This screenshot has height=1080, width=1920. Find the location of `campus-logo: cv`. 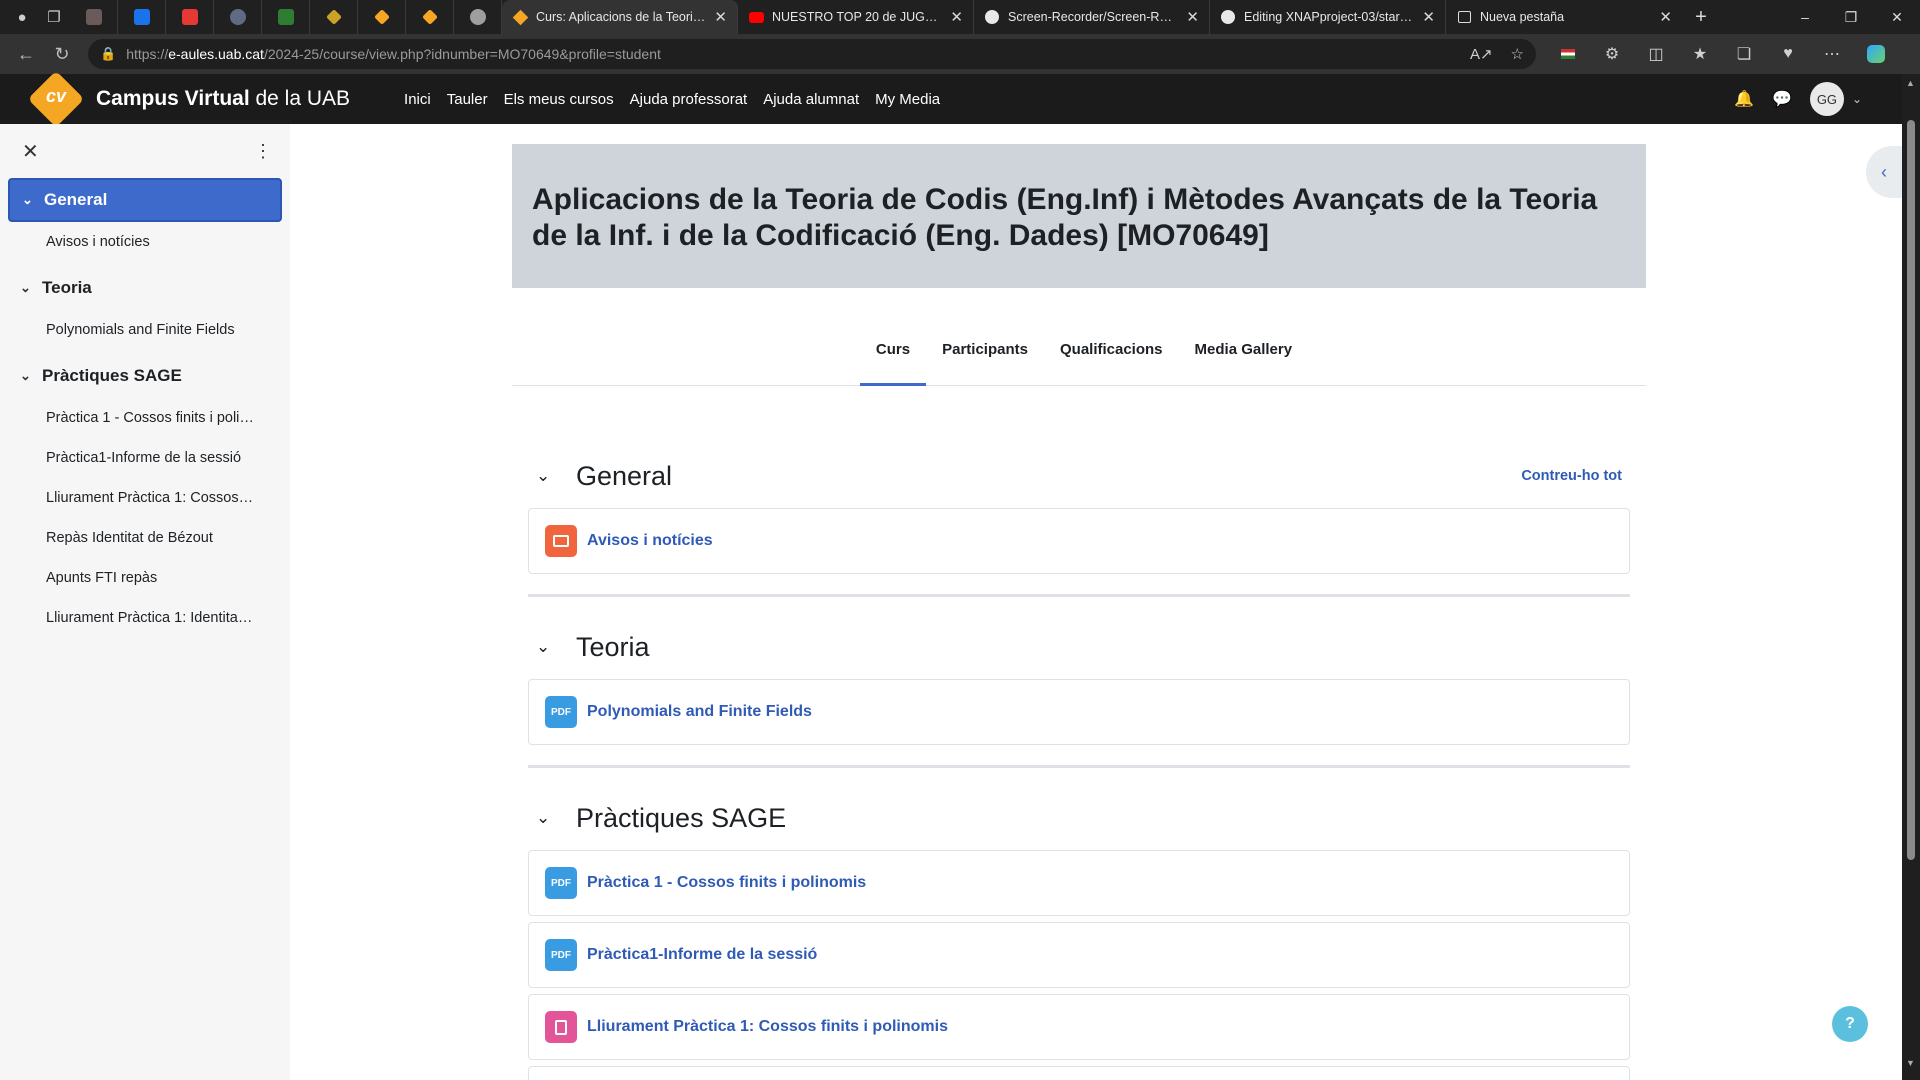

campus-logo: cv is located at coordinates (58, 99).